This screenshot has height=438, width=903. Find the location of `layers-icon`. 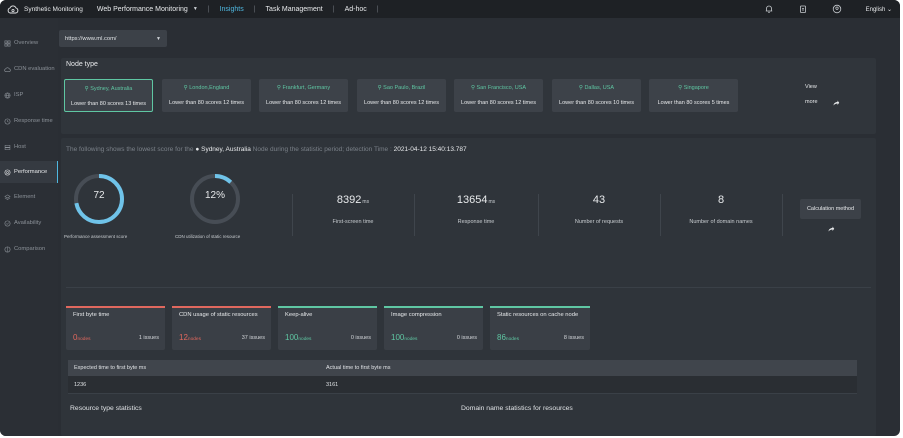

layers-icon is located at coordinates (7, 197).